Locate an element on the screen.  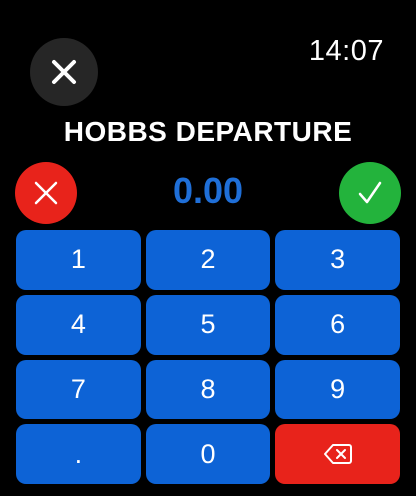
close-button is located at coordinates (64, 72).